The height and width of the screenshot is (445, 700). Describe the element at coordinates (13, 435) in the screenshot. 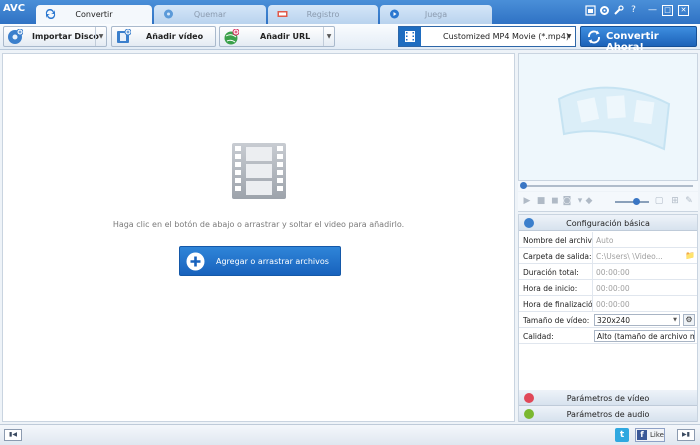

I see `toggle-panel-button: ▮◀` at that location.